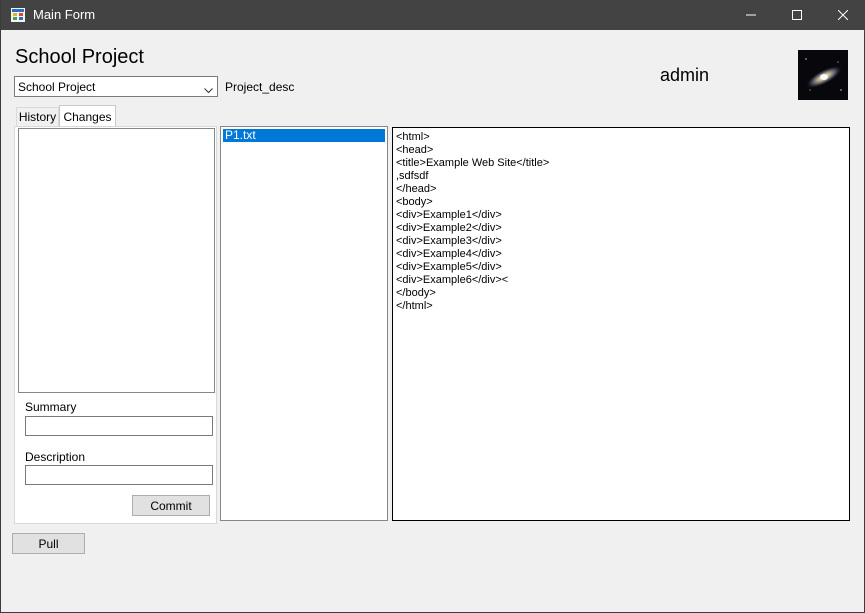 The height and width of the screenshot is (613, 865). I want to click on code-line: <div>Example3</div>, so click(449, 241).